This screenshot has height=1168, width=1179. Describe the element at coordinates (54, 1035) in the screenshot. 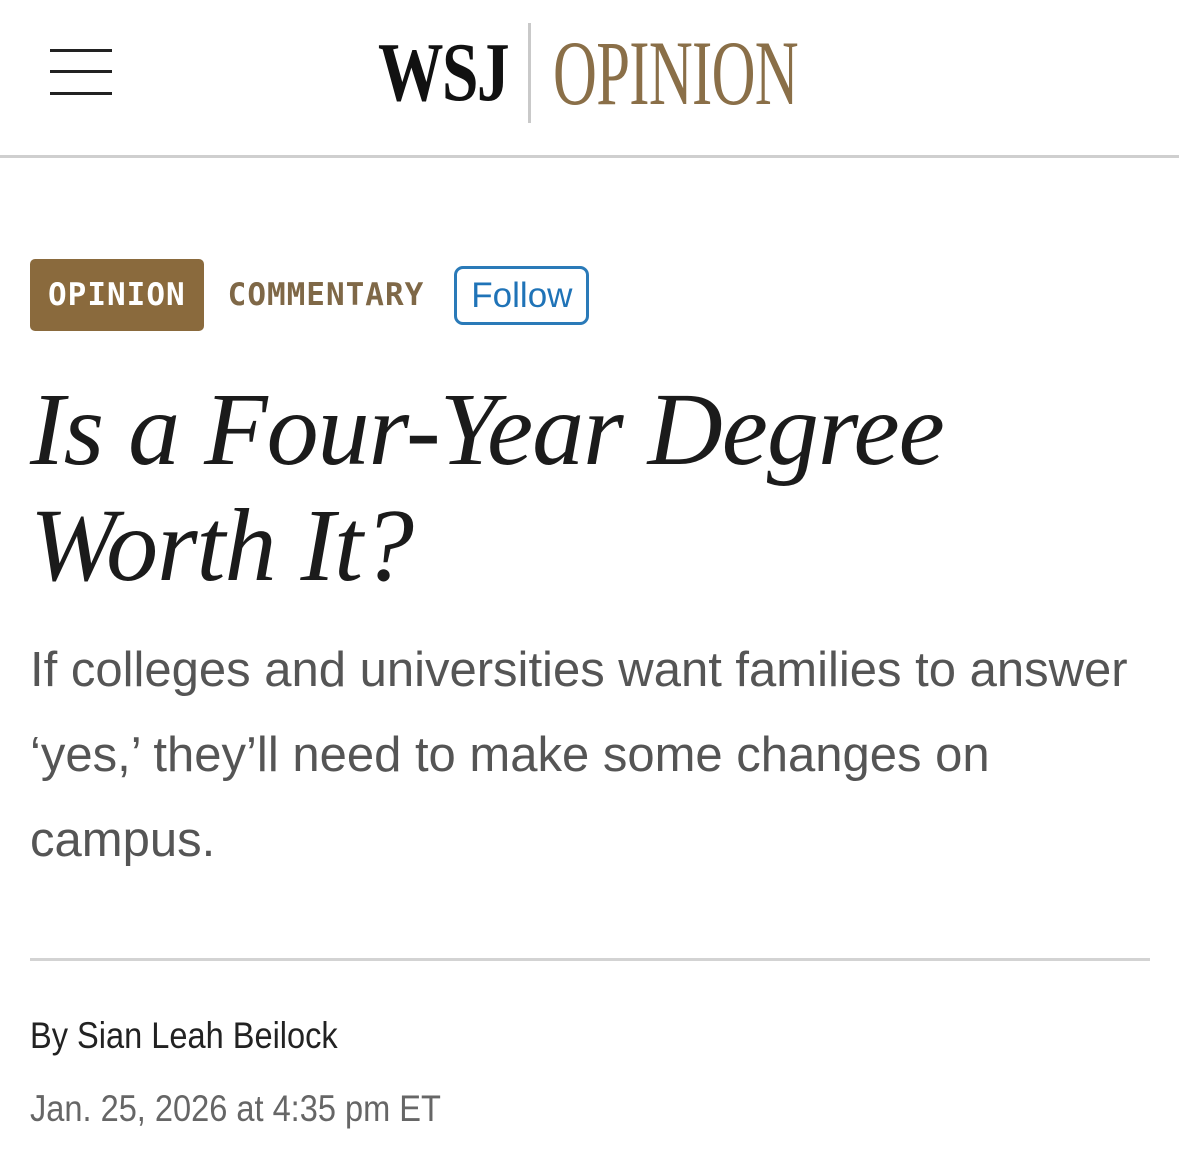

I see `byline-prefix: By` at that location.